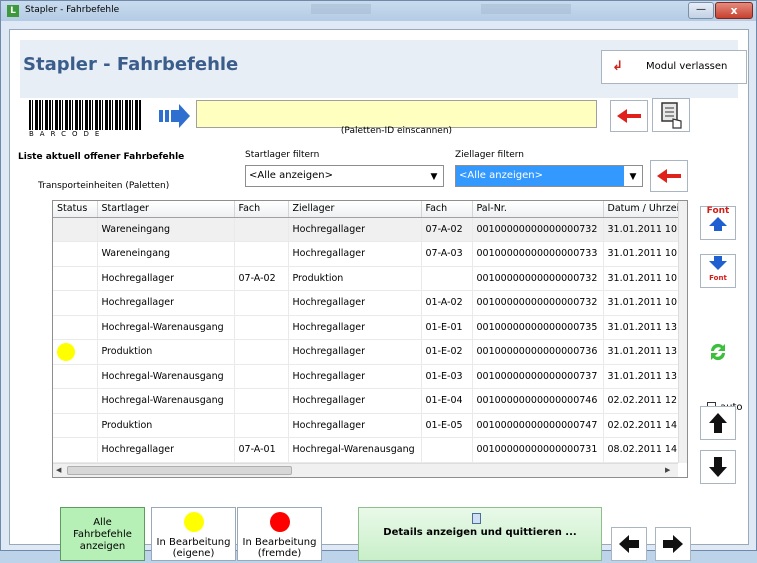  I want to click on prev-button, so click(629, 544).